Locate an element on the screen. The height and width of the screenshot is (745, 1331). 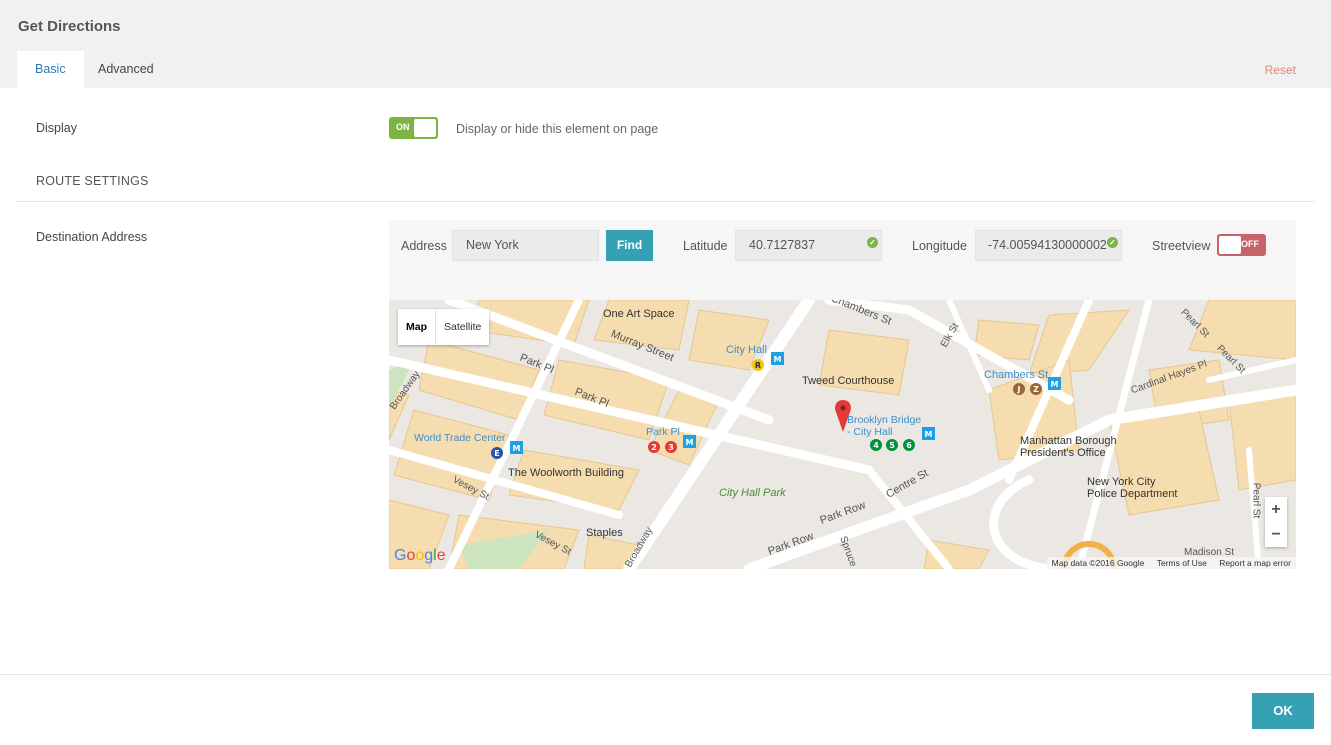
destination-address-label: Destination Address is located at coordinates (92, 237).